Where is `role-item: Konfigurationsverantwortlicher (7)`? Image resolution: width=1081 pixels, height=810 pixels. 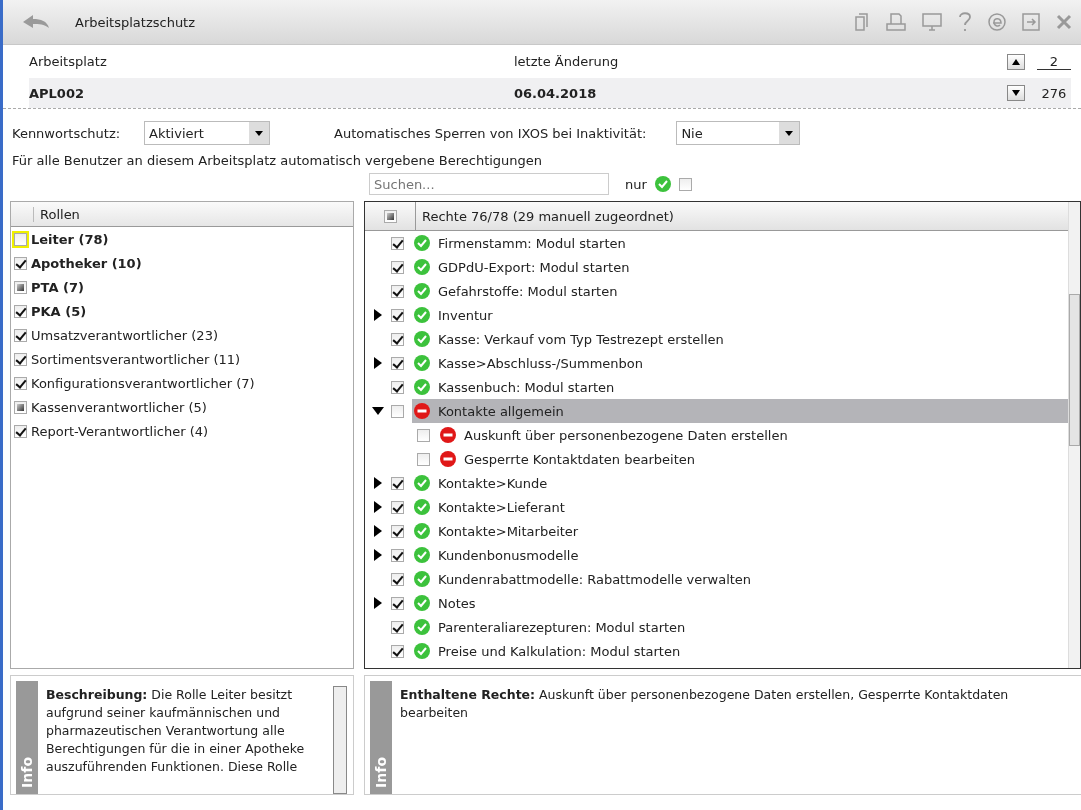
role-item: Konfigurationsverantwortlicher (7) is located at coordinates (182, 383).